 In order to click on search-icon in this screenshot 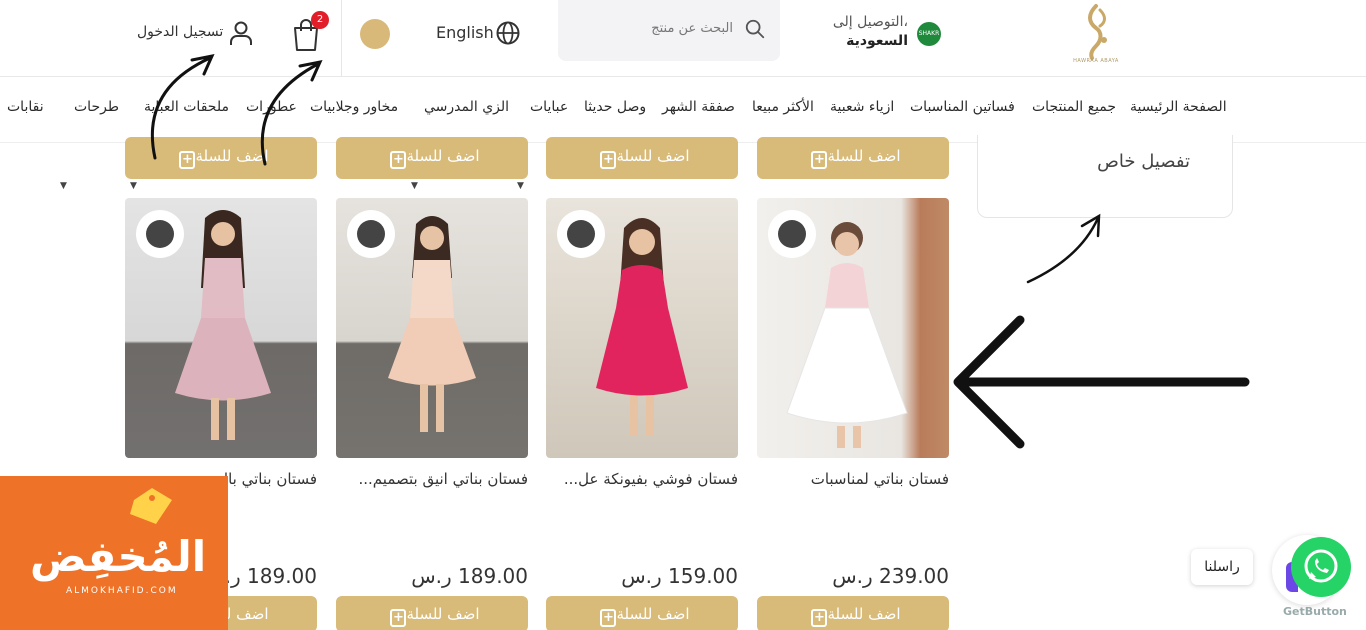, I will do `click(755, 29)`.